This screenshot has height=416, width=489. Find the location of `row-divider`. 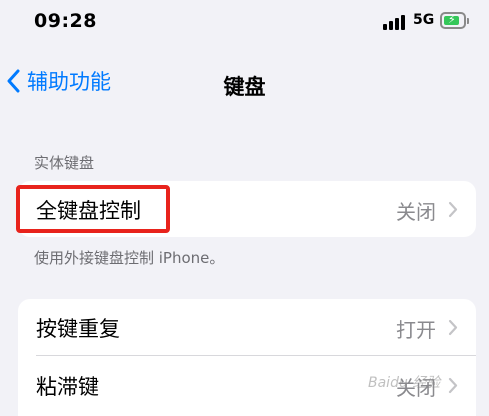

row-divider is located at coordinates (256, 355).